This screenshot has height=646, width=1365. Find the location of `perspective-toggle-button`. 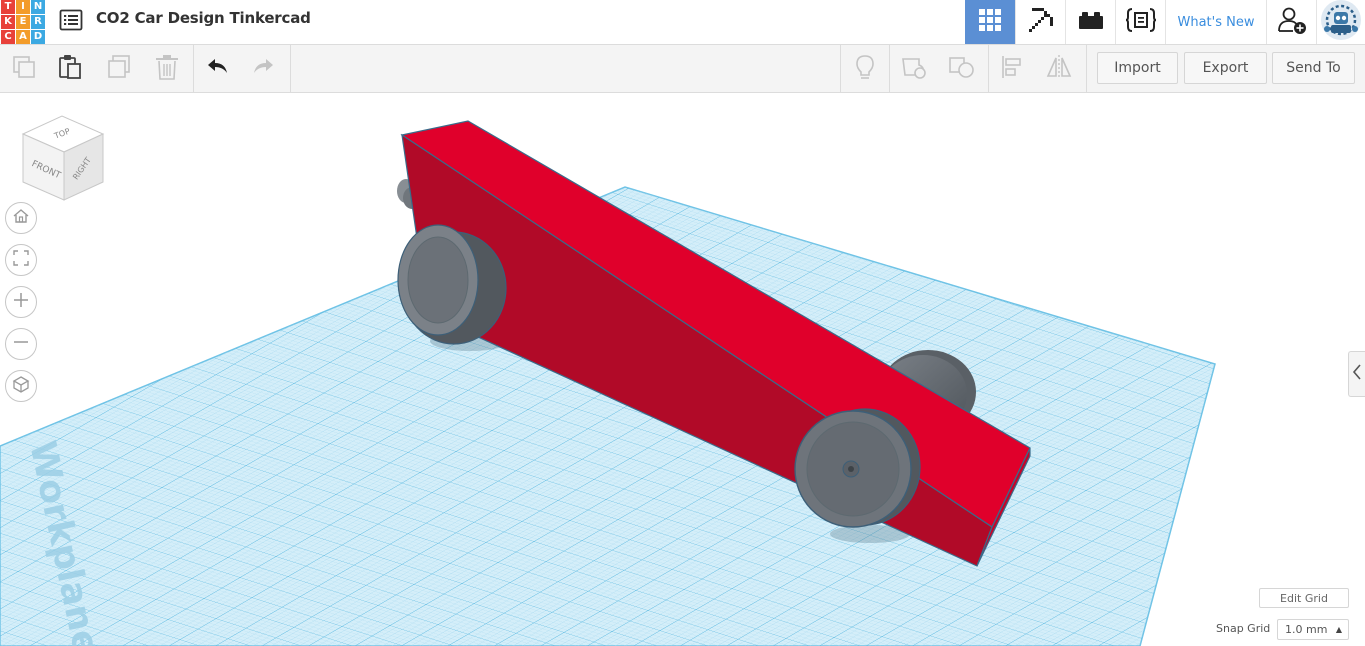

perspective-toggle-button is located at coordinates (21, 386).